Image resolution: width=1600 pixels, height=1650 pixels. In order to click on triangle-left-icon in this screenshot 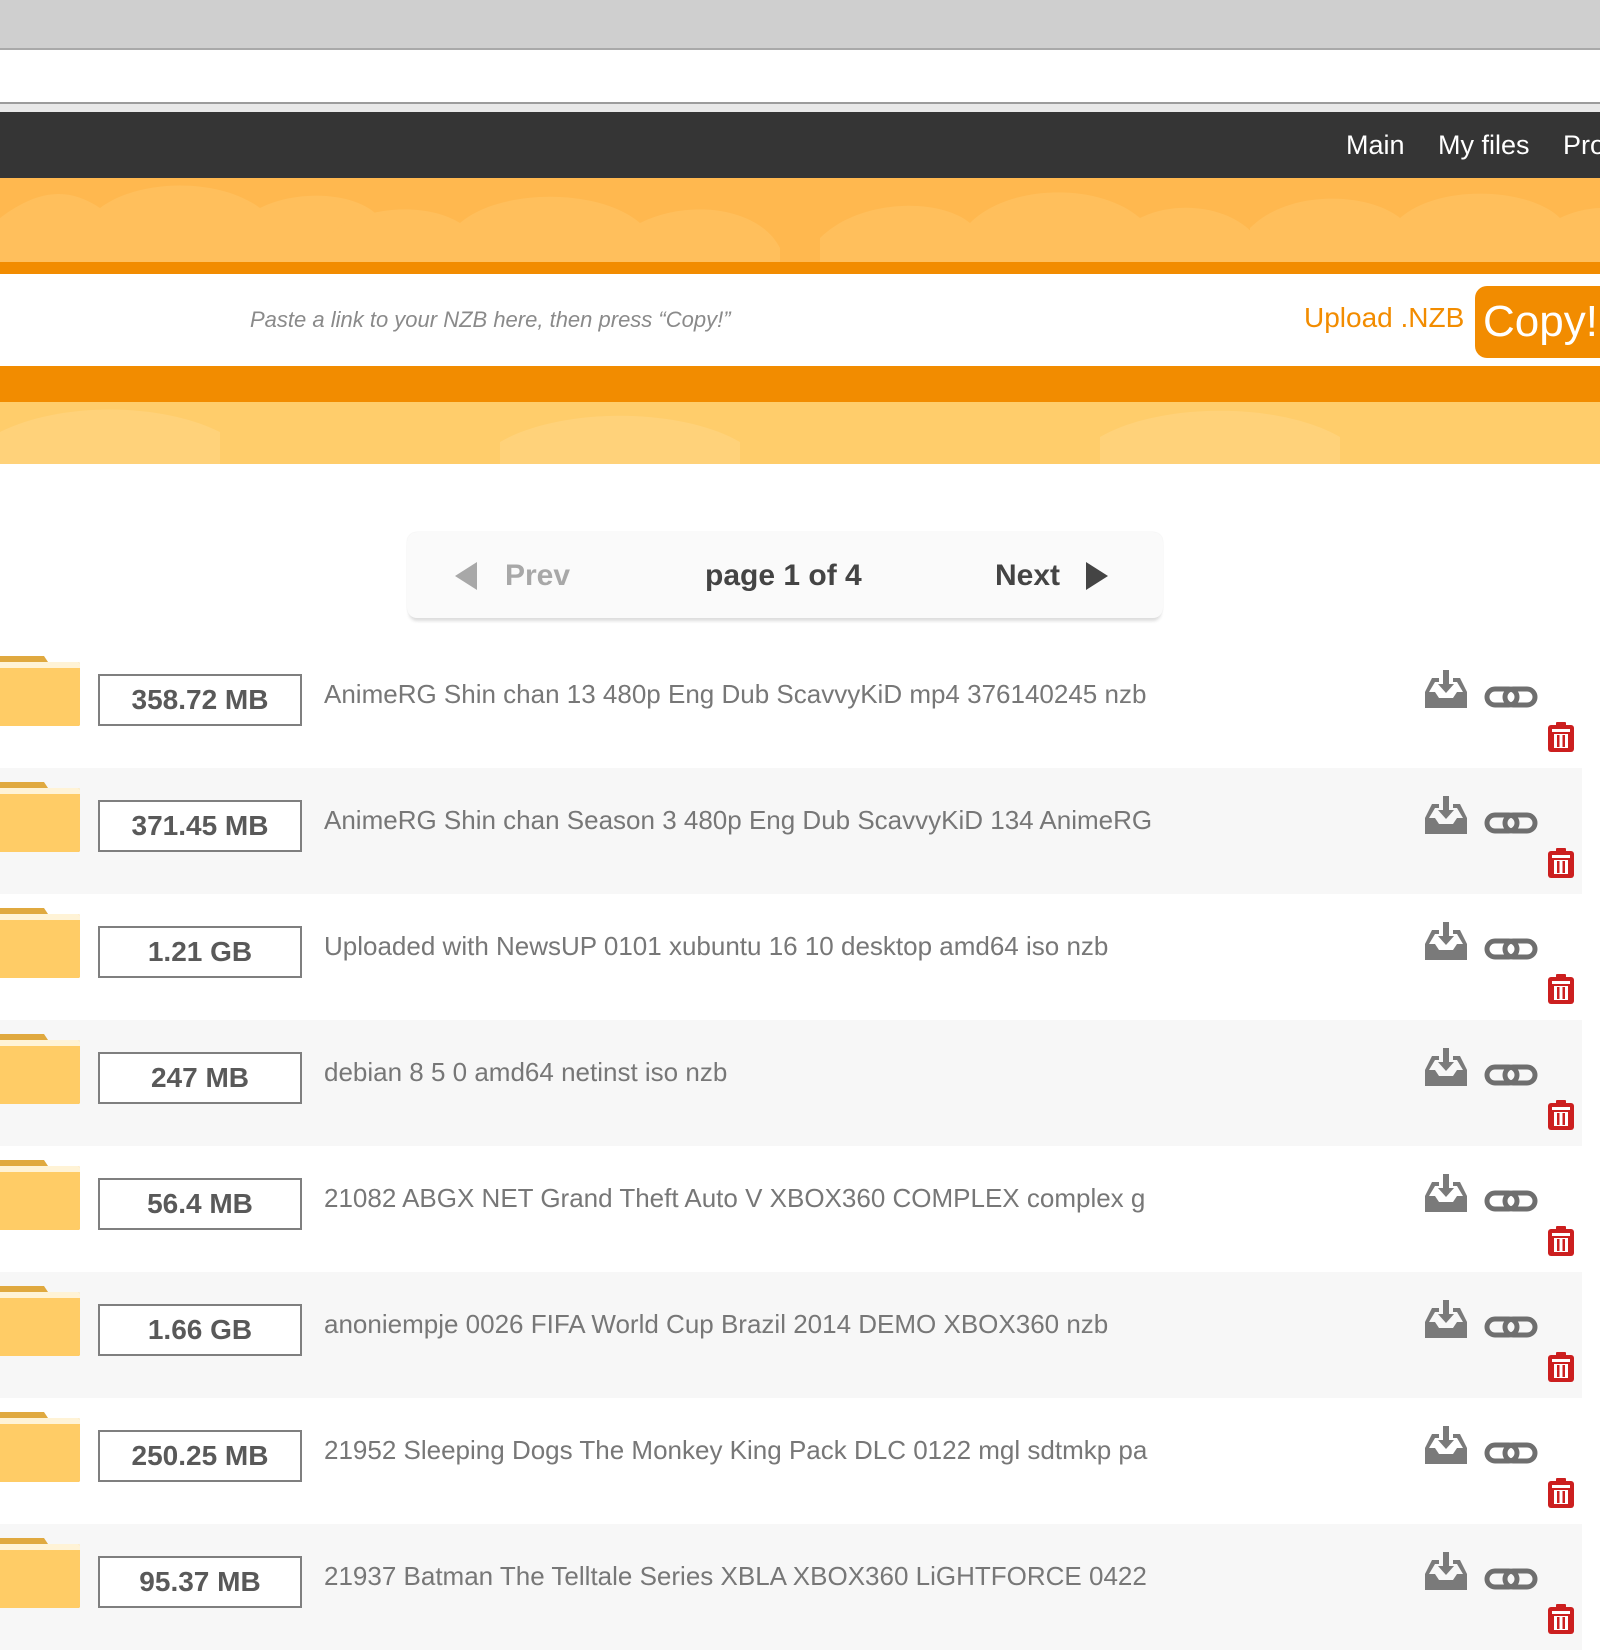, I will do `click(466, 576)`.